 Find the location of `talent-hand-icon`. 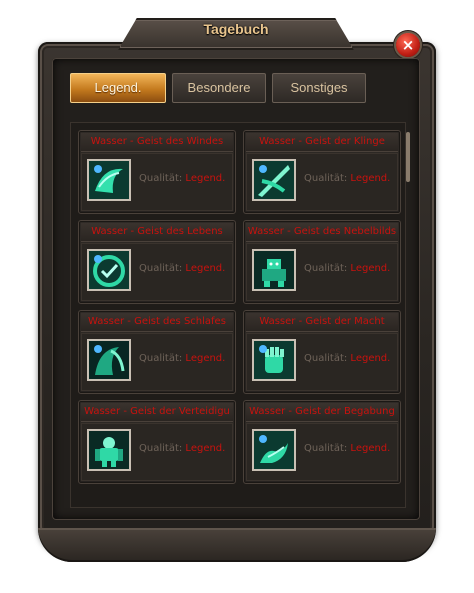

talent-hand-icon is located at coordinates (274, 450).